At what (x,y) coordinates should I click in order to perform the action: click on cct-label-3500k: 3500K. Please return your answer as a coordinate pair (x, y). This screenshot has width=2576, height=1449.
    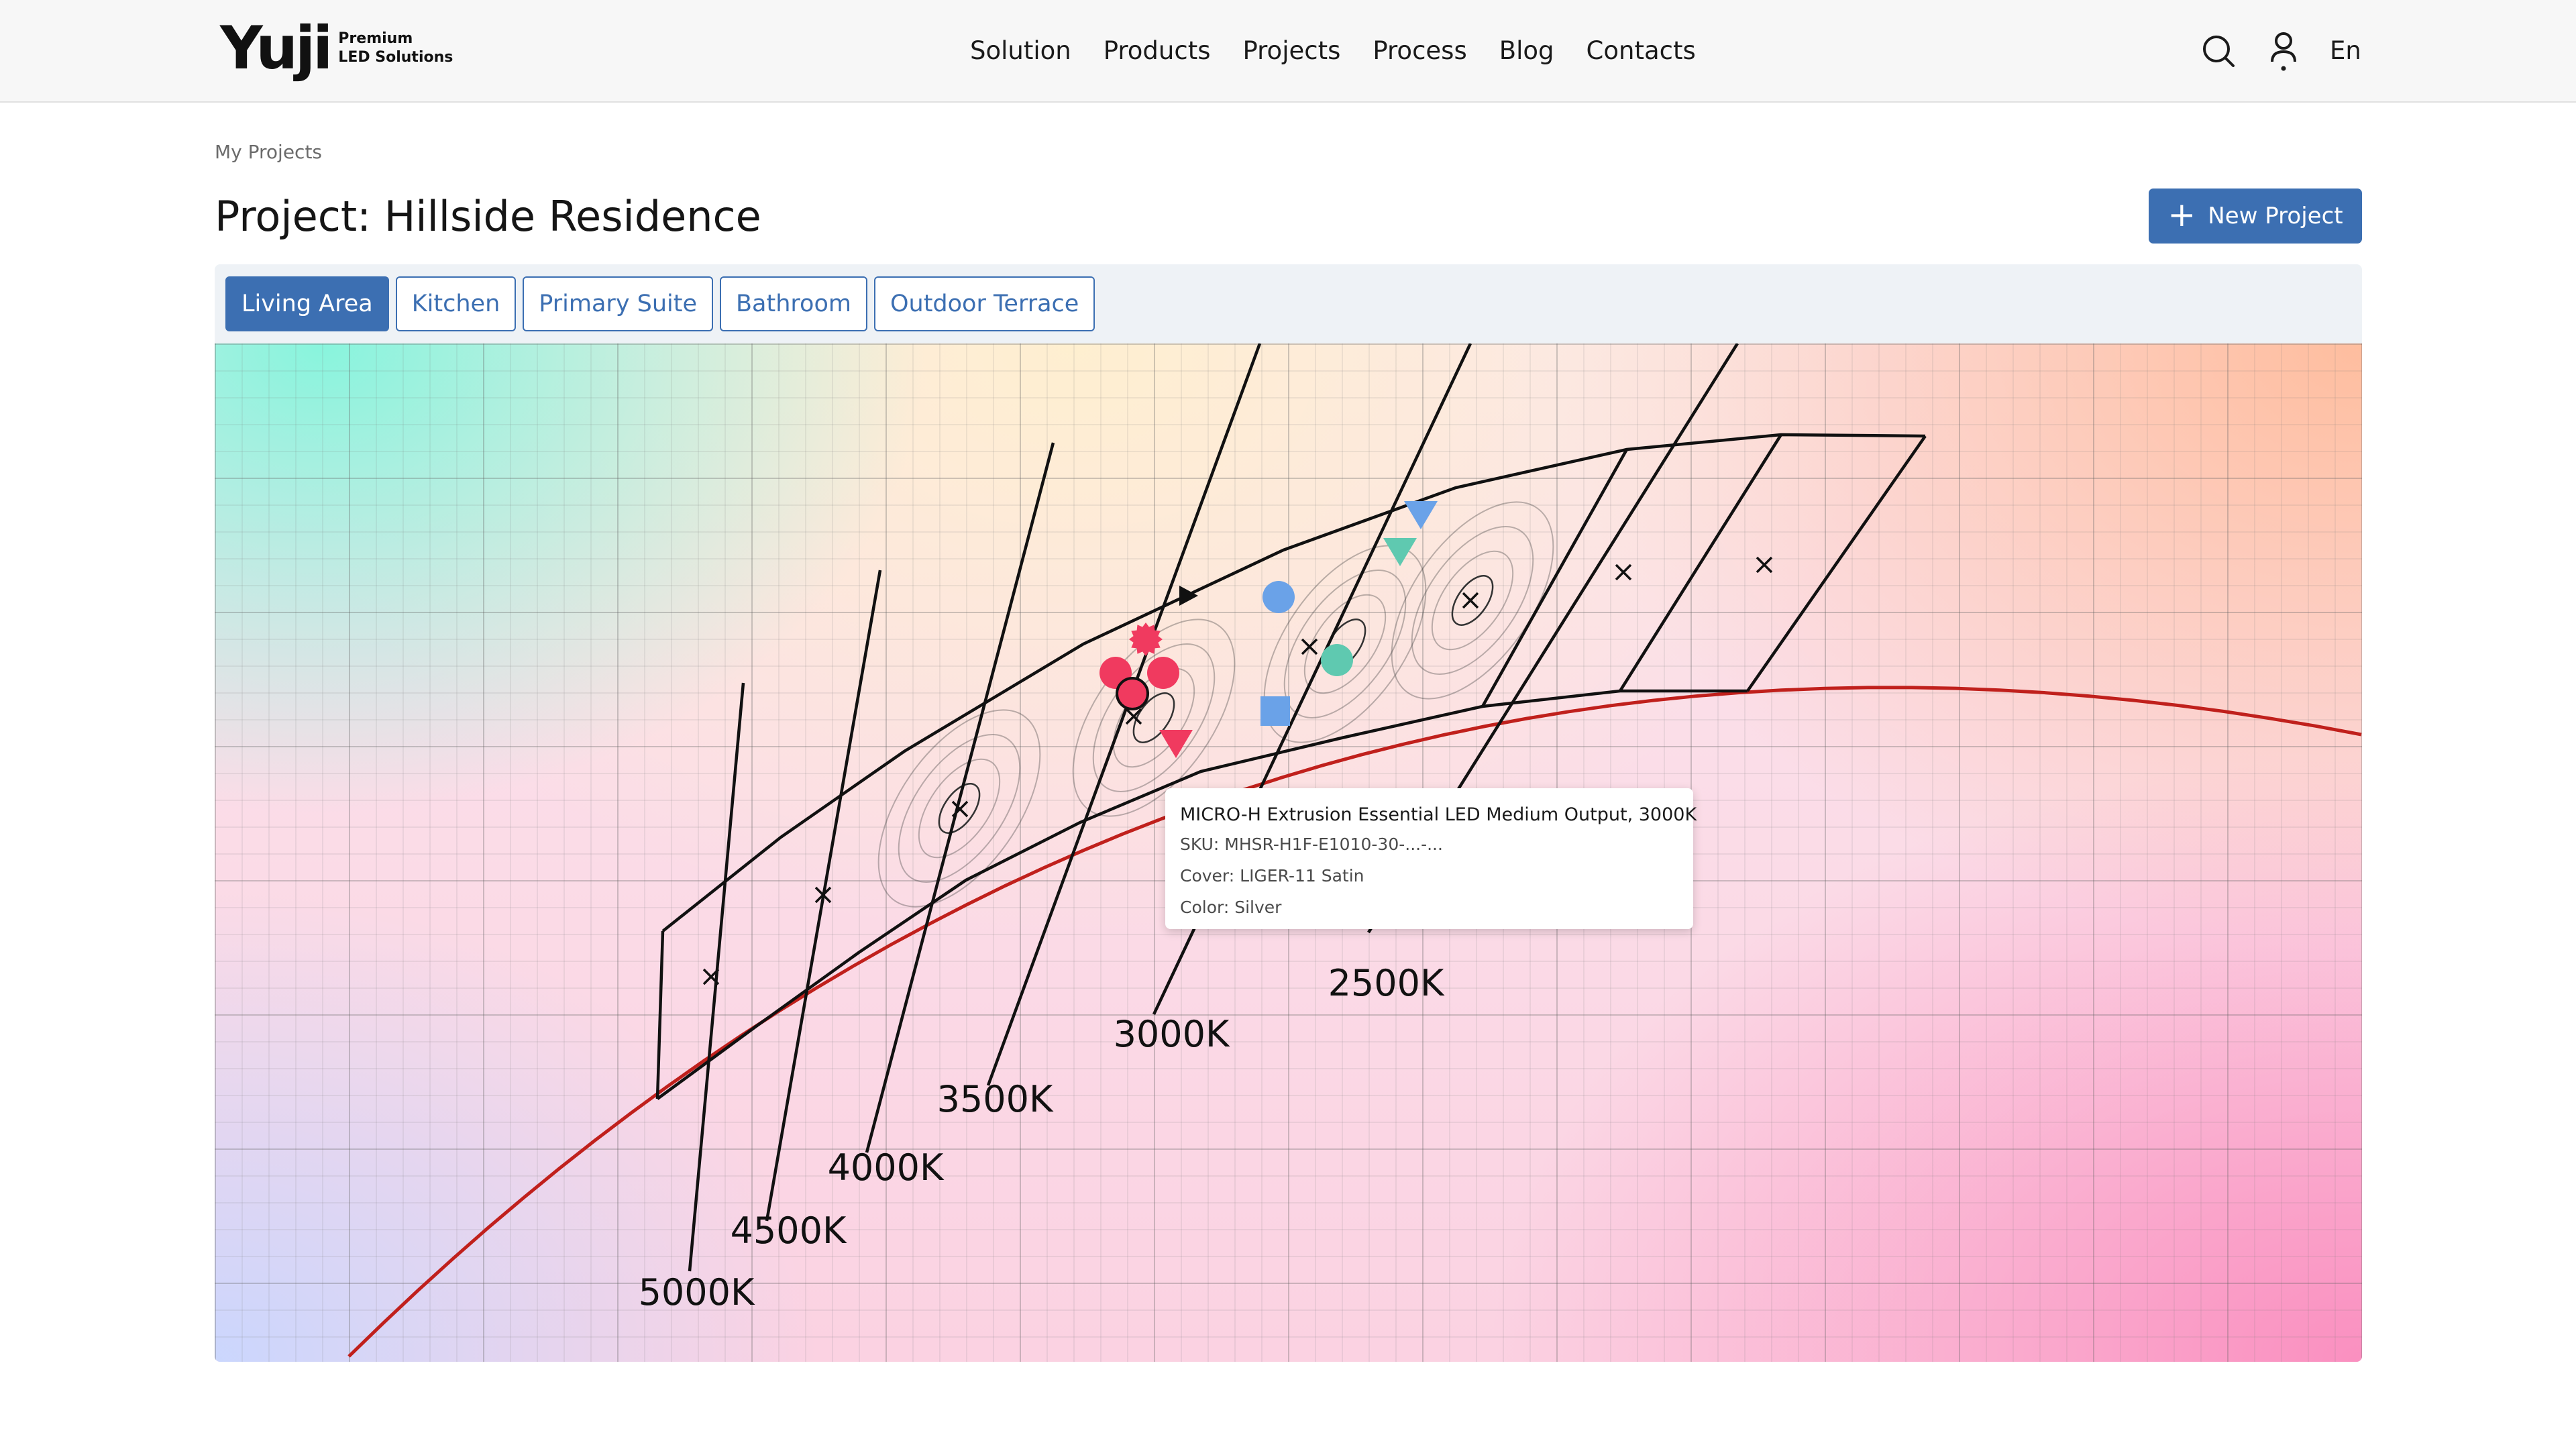
    Looking at the image, I should click on (995, 1099).